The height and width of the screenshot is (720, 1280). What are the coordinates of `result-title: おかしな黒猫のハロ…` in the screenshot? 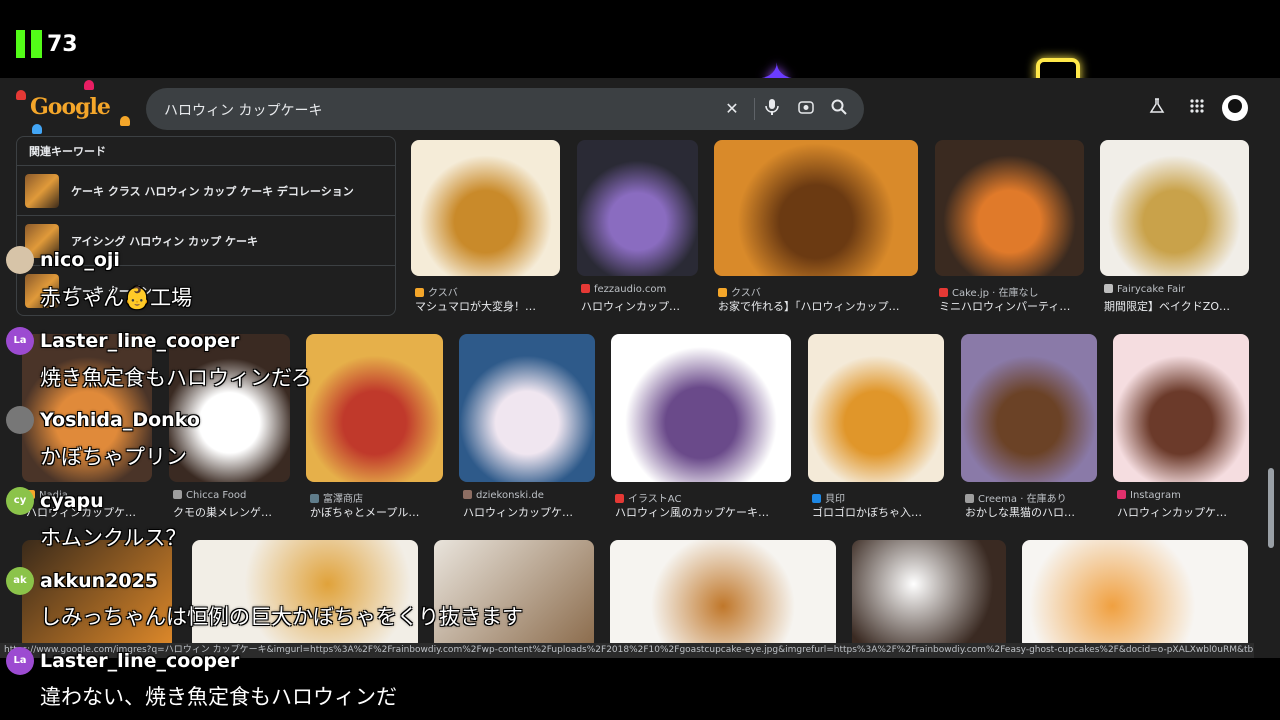 It's located at (1033, 512).